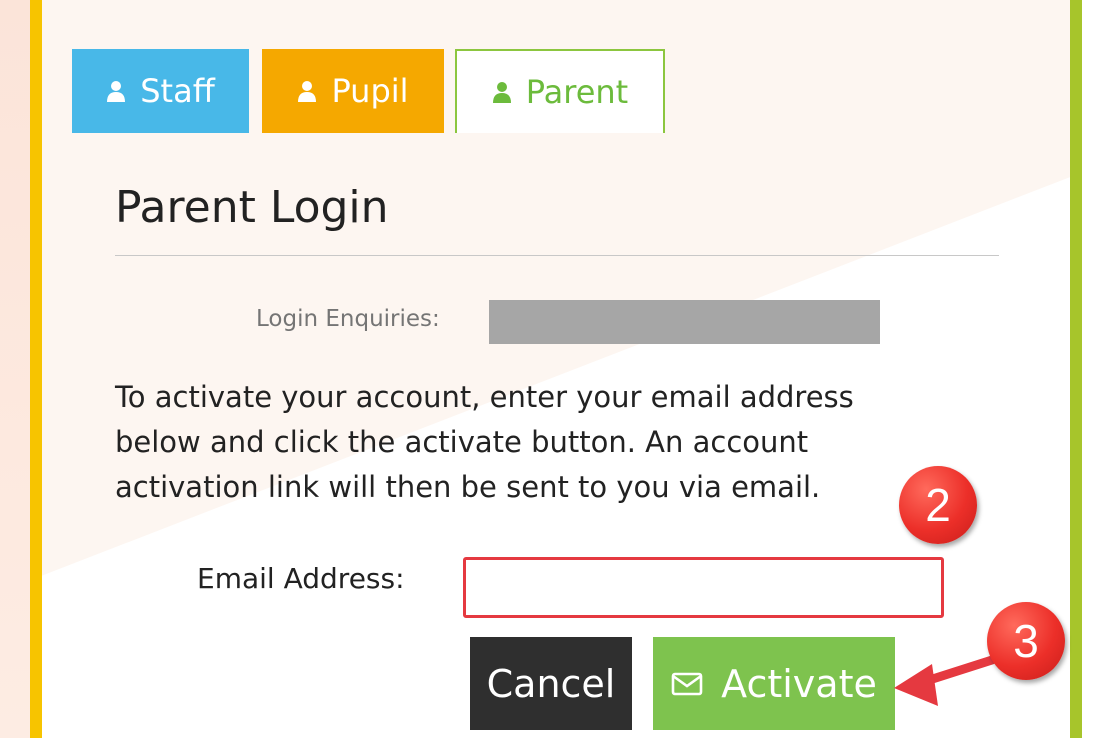 This screenshot has height=738, width=1101. I want to click on email-address-input, so click(703, 587).